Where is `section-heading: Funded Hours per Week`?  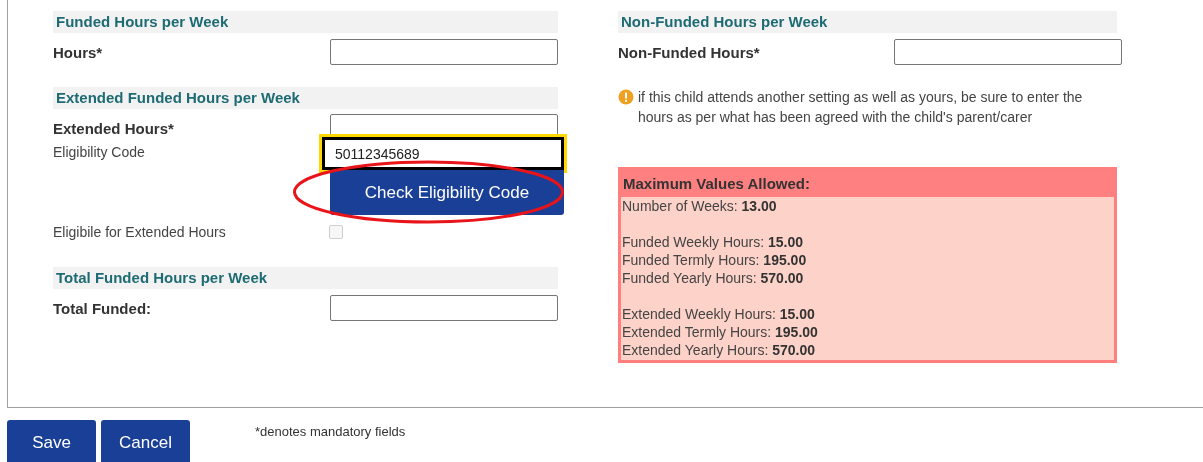
section-heading: Funded Hours per Week is located at coordinates (305, 22).